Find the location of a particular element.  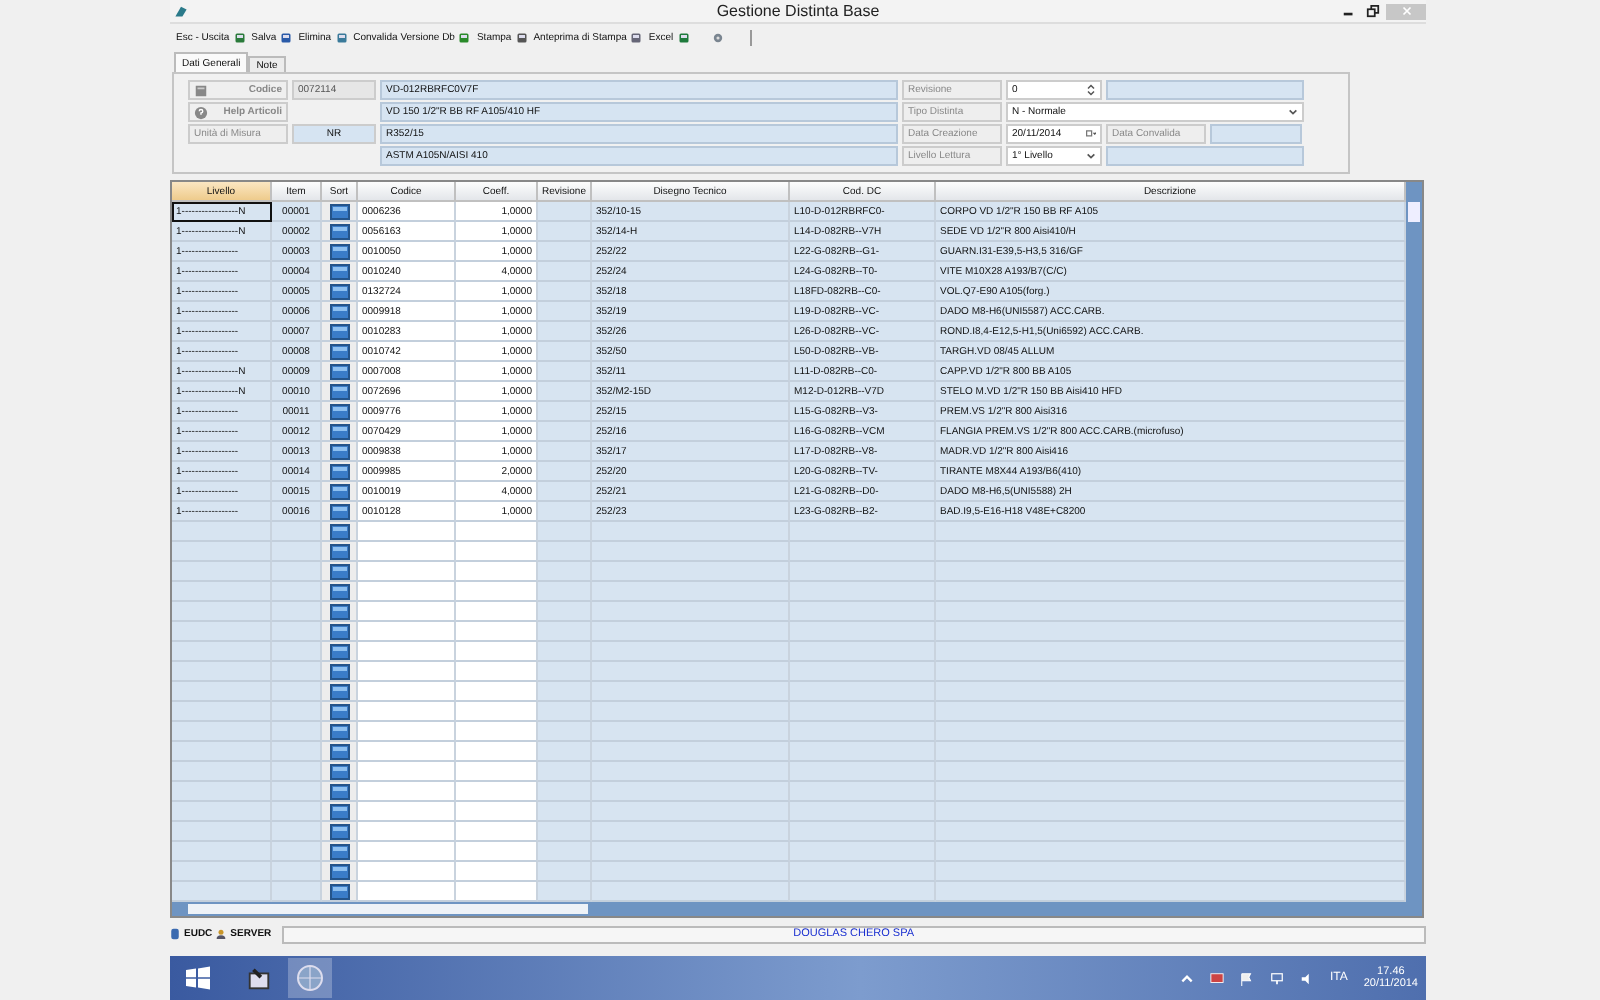

document-icon is located at coordinates (201, 90).